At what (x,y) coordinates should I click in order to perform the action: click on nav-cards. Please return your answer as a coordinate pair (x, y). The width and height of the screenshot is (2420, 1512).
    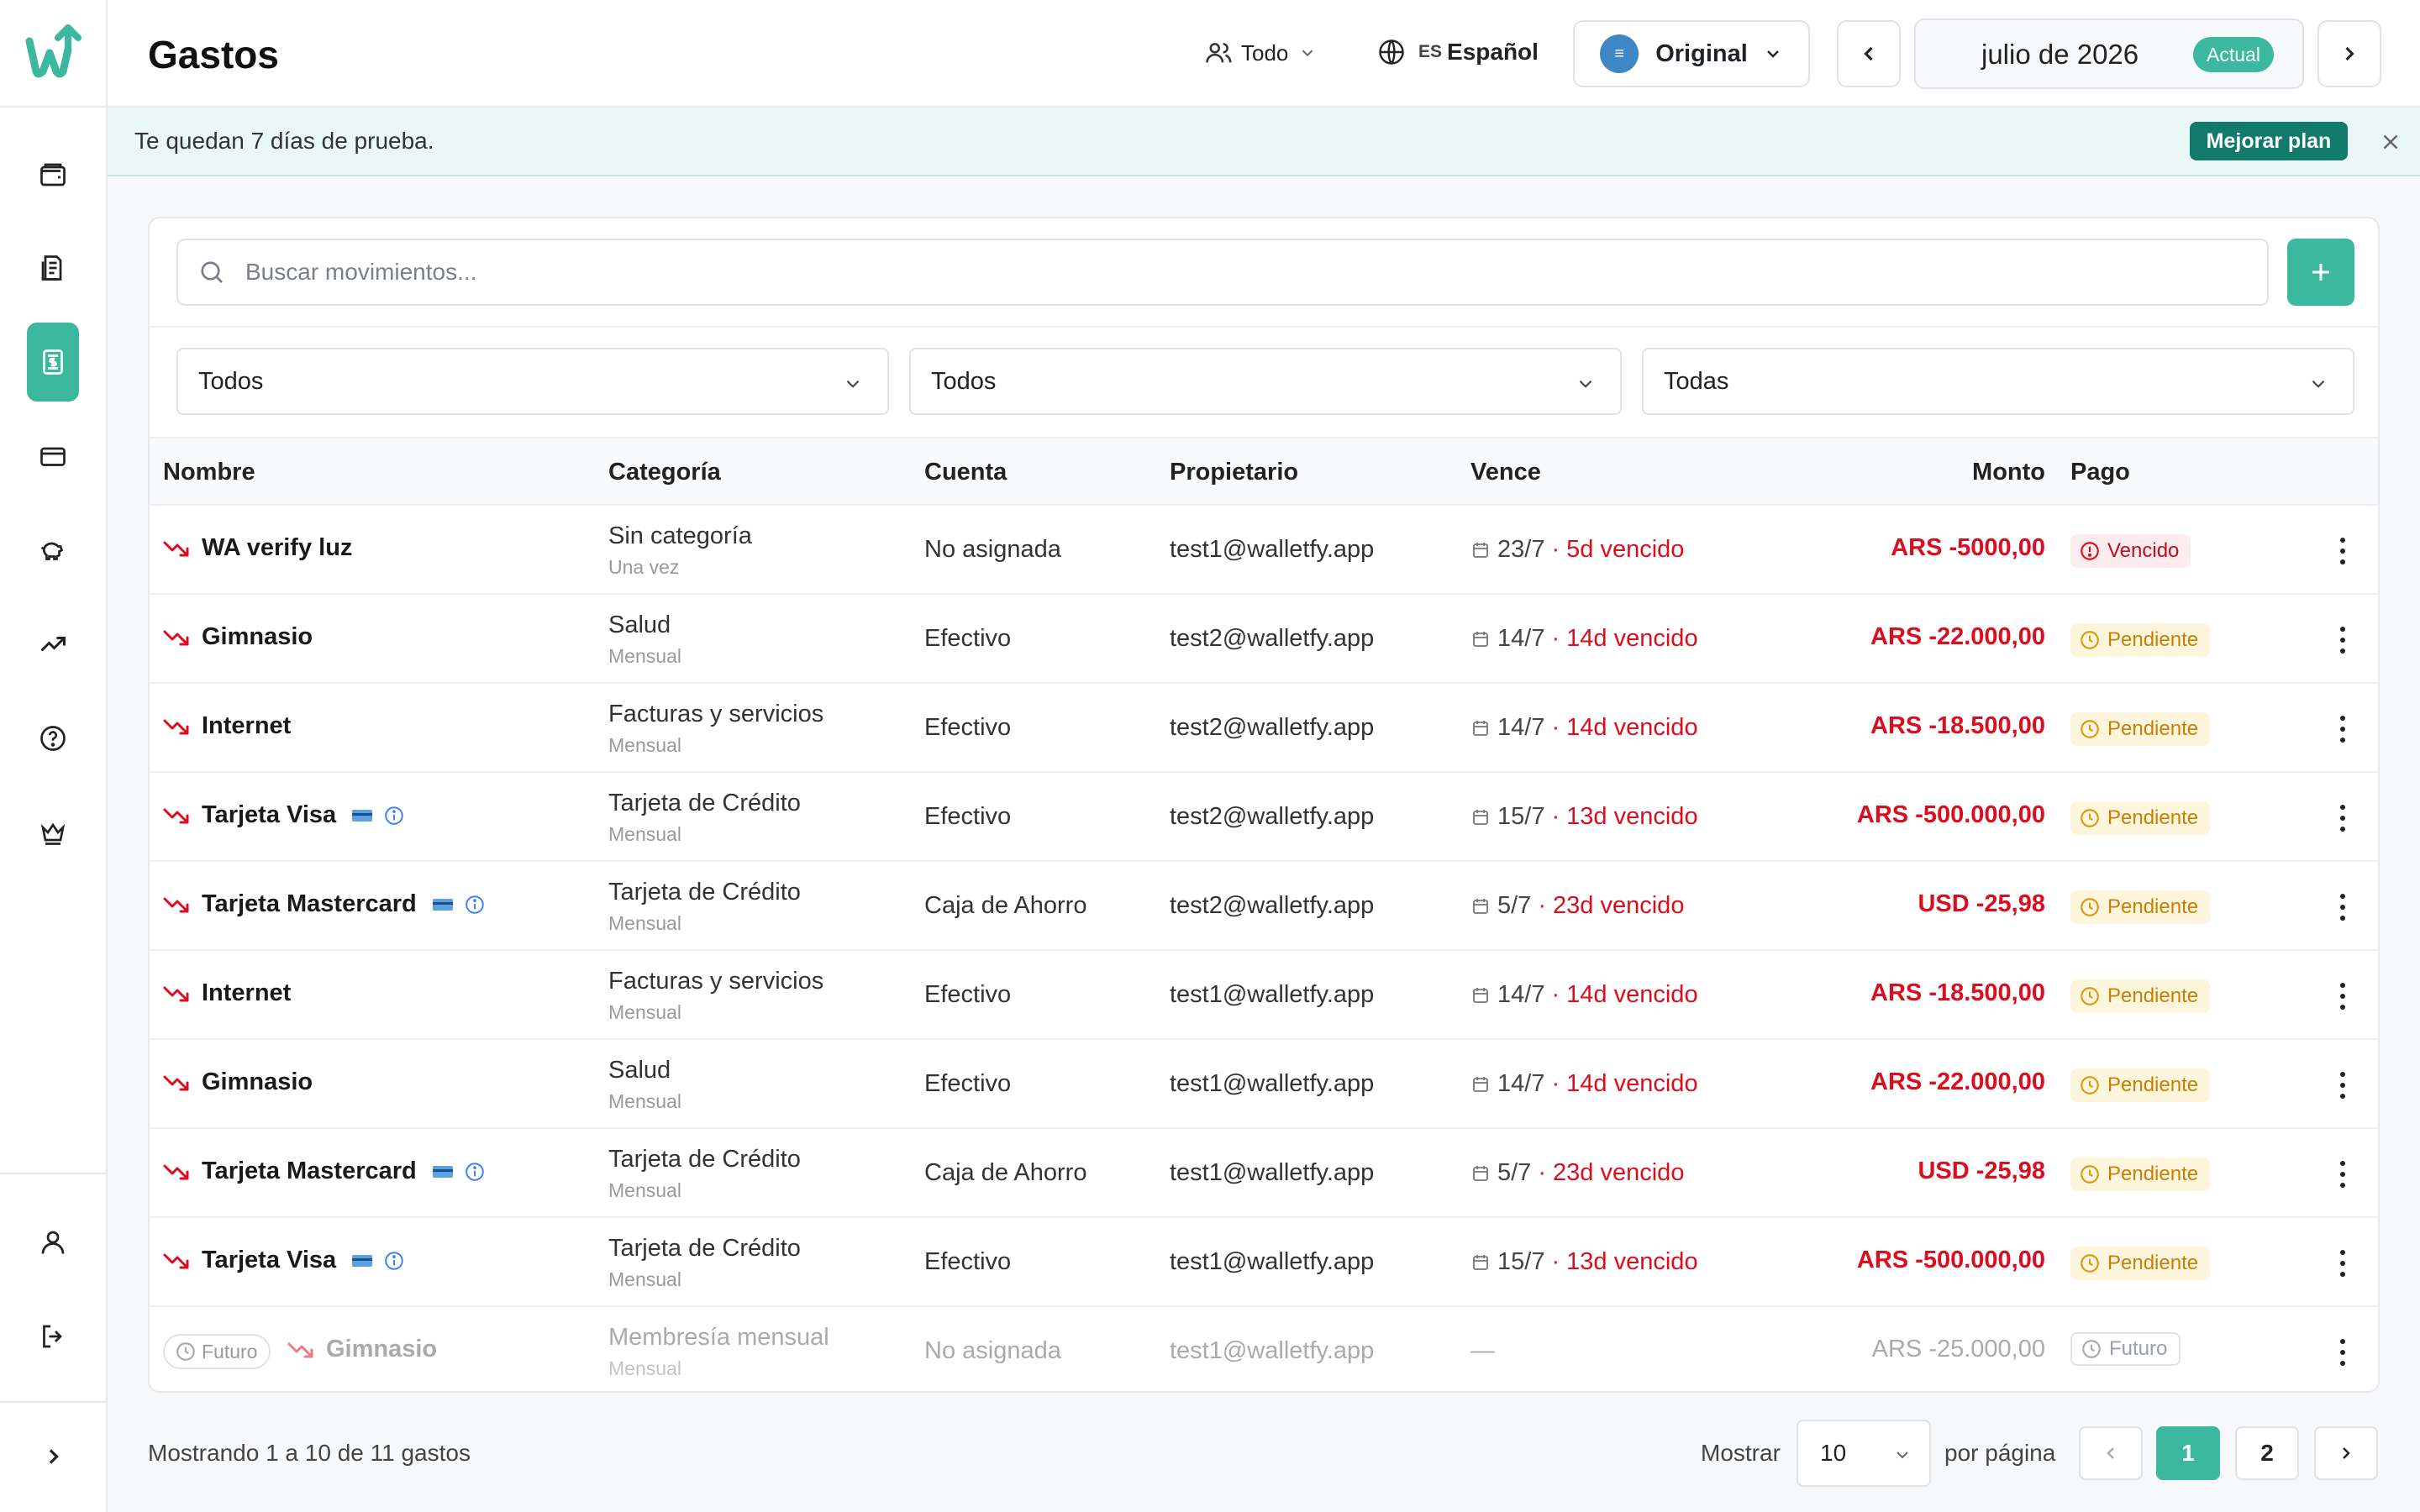
    Looking at the image, I should click on (53, 456).